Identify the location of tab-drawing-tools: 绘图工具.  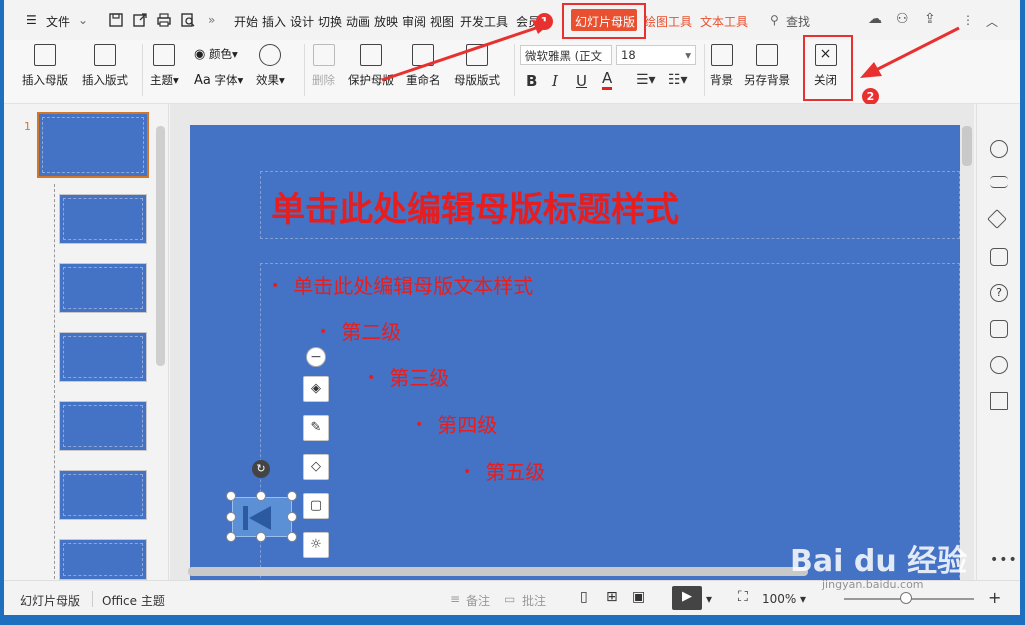
(668, 21).